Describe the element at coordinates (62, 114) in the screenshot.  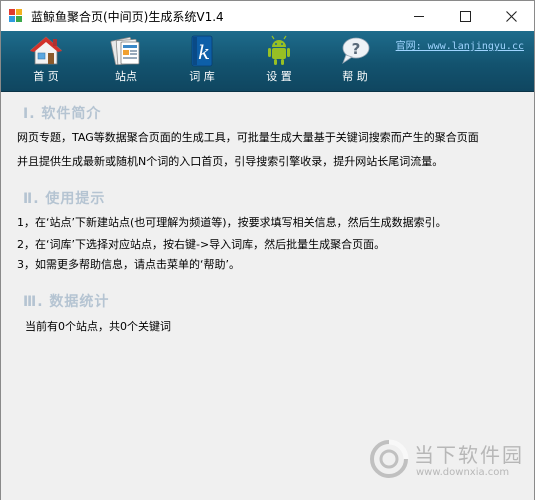
I see `section-intro-title: Ⅰ. 软件简介` at that location.